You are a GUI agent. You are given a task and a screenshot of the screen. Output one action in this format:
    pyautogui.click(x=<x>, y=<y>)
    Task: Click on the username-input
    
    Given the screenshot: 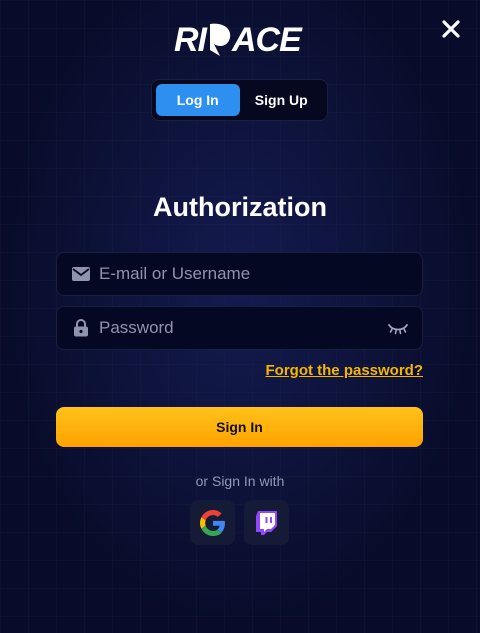 What is the action you would take?
    pyautogui.click(x=256, y=274)
    